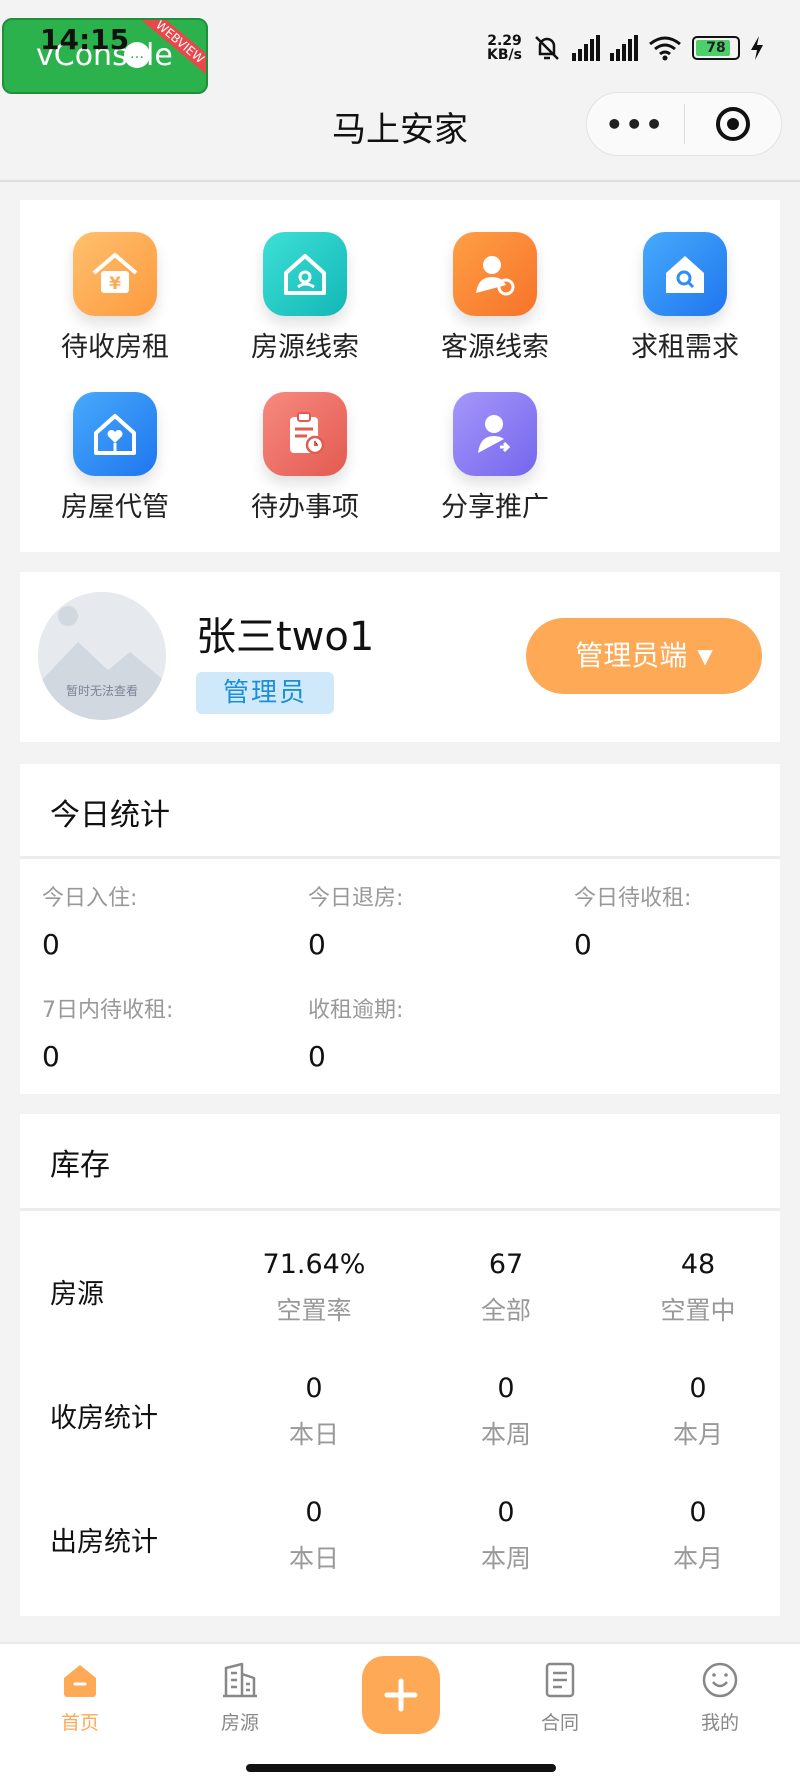 The image size is (800, 1778). I want to click on stat-rent-due-today: 今日待收租: 0, so click(633, 923).